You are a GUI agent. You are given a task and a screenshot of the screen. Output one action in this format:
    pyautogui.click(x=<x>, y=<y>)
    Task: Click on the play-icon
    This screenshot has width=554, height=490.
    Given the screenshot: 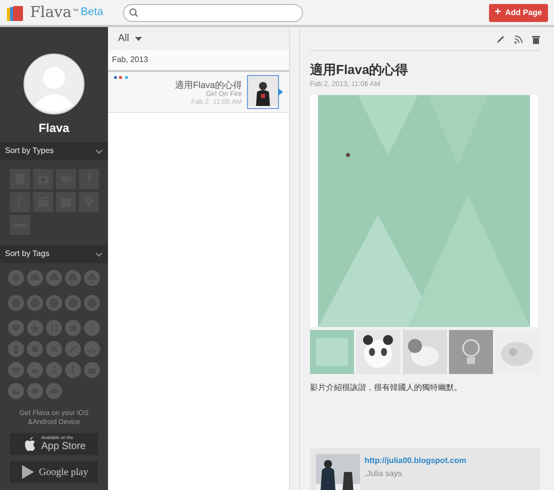 What is the action you would take?
    pyautogui.click(x=27, y=472)
    